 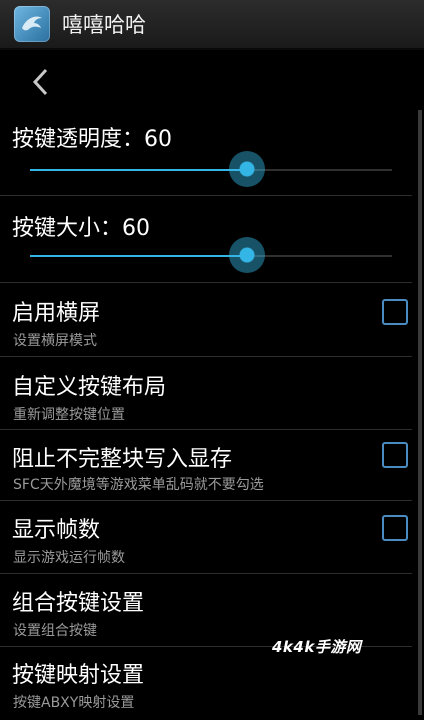 I want to click on setting-button-opacity: 按键透明度：60, so click(x=206, y=153).